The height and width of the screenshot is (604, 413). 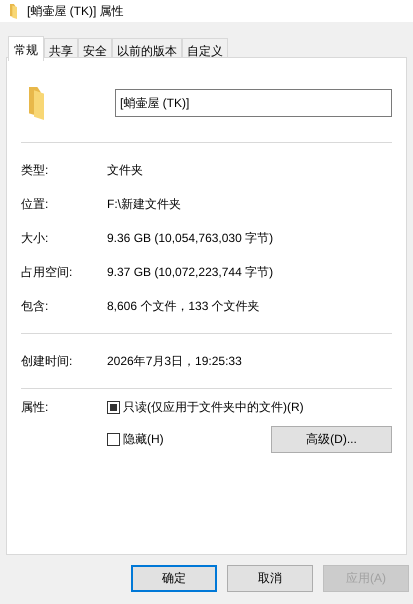 What do you see at coordinates (190, 272) in the screenshot?
I see `property-value: 9.37 GB (10,072,223,744 字节)` at bounding box center [190, 272].